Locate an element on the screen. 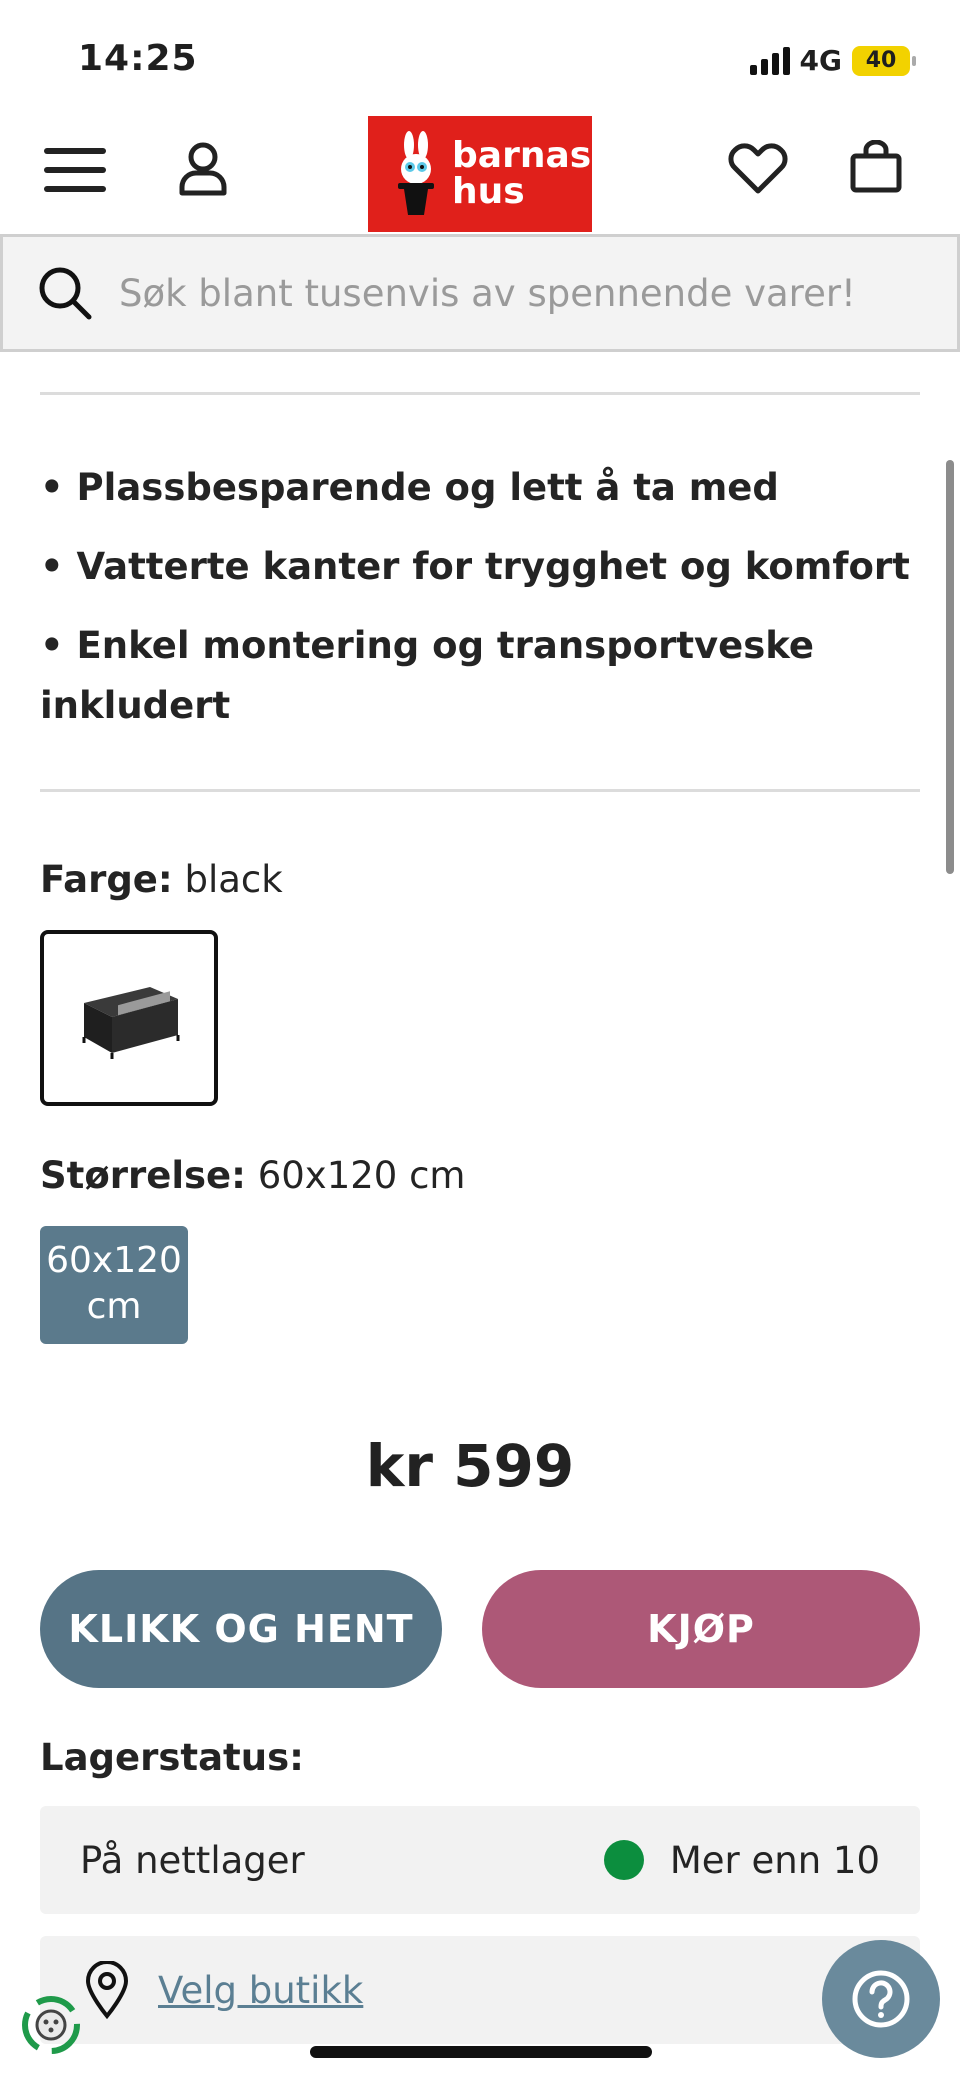  question-icon is located at coordinates (881, 1999).